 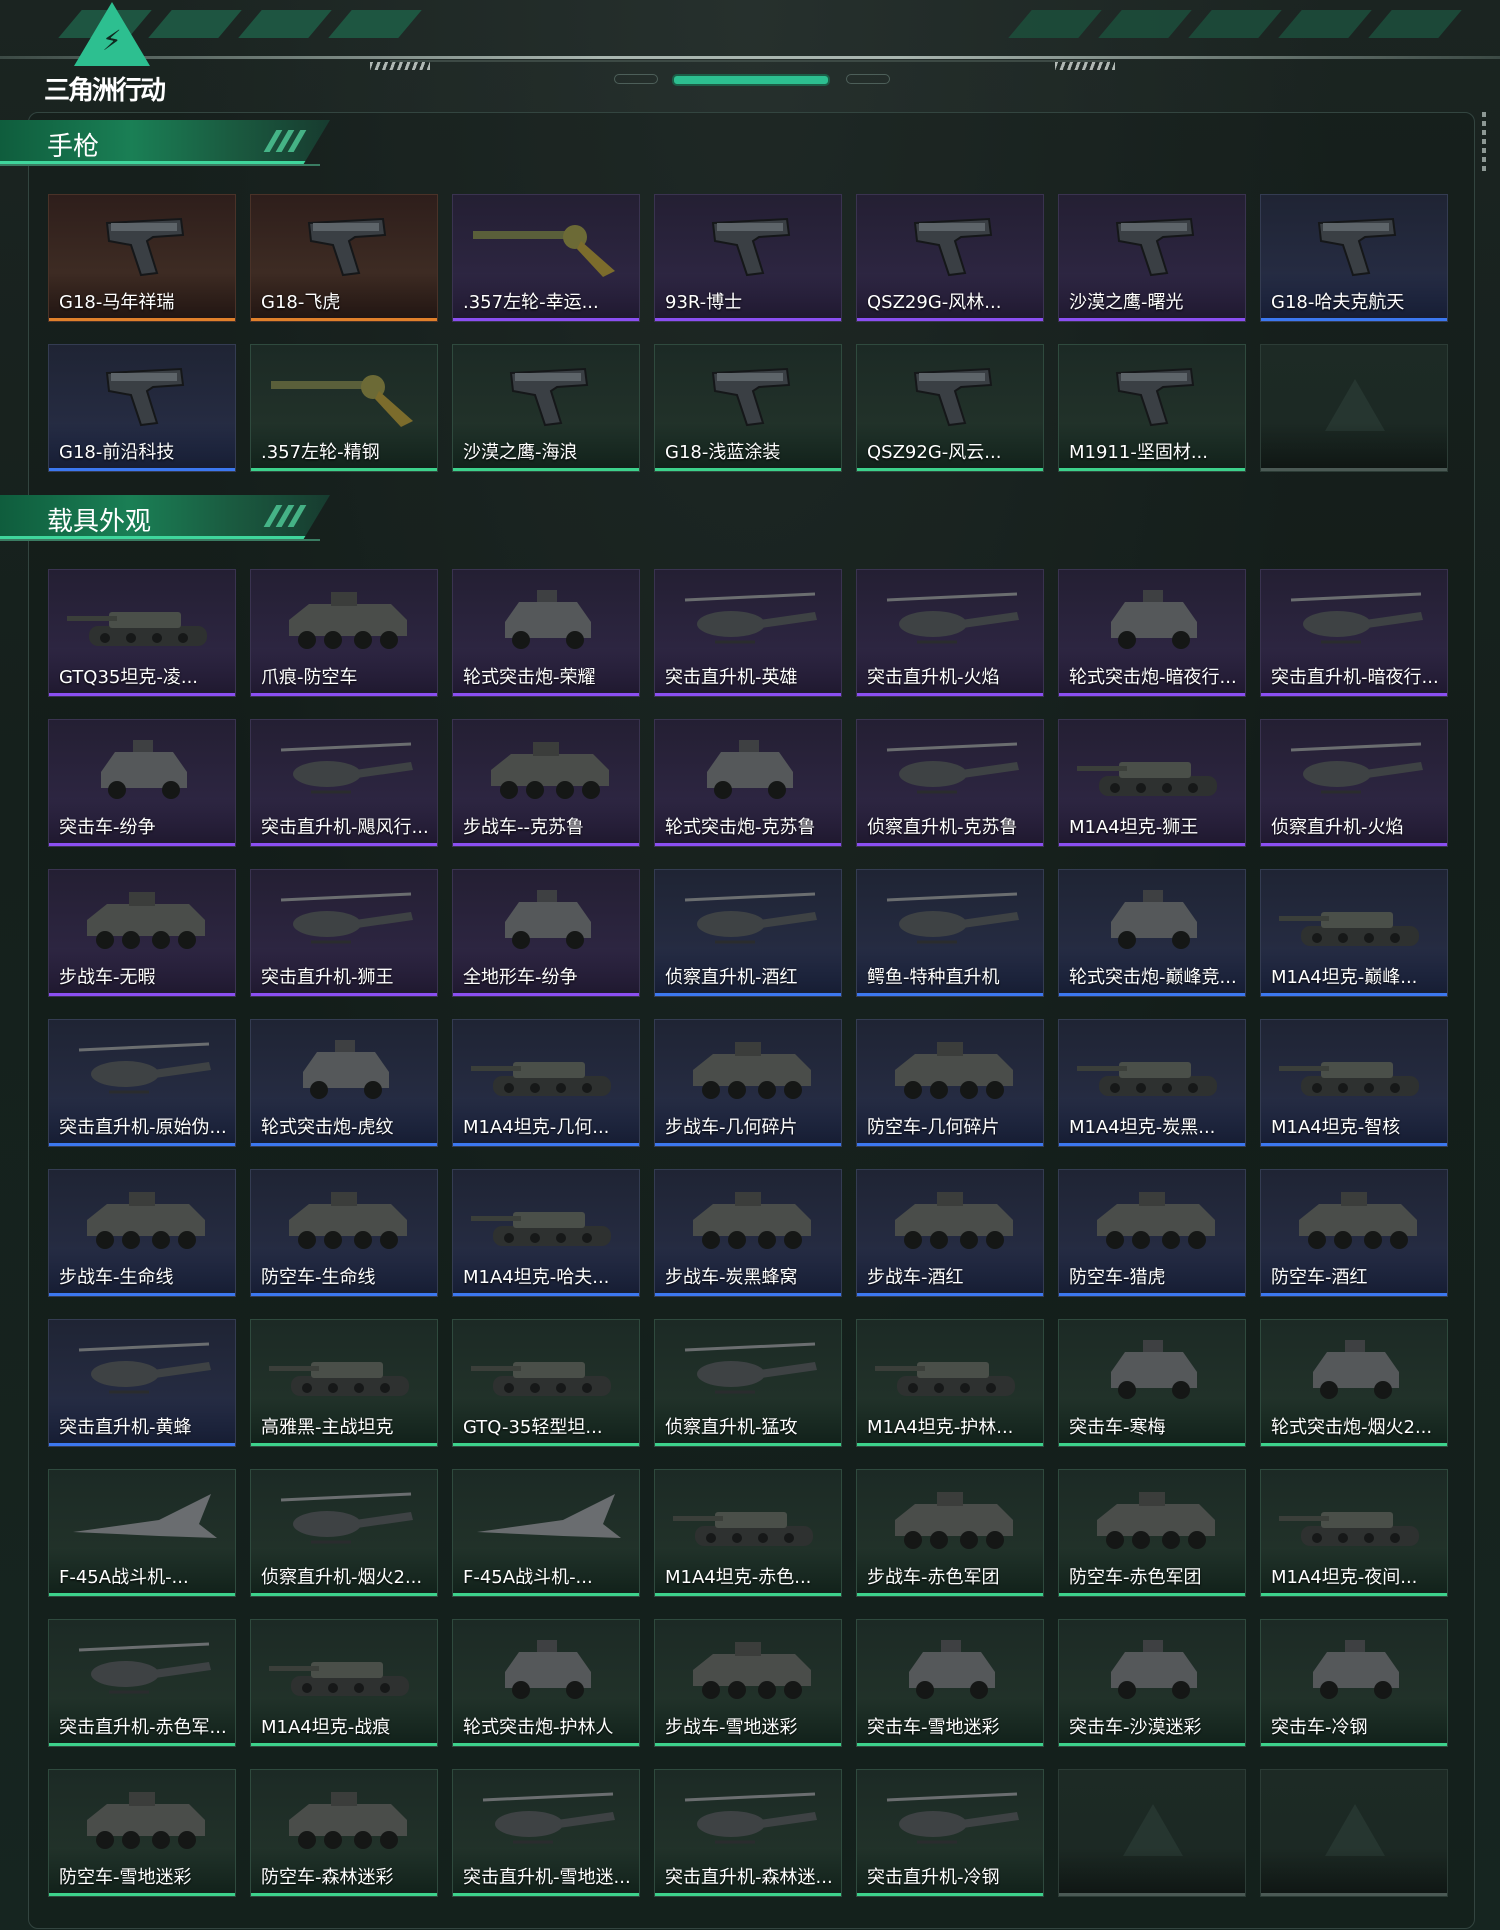 What do you see at coordinates (142, 783) in the screenshot?
I see `item-card: 突击车-纷争` at bounding box center [142, 783].